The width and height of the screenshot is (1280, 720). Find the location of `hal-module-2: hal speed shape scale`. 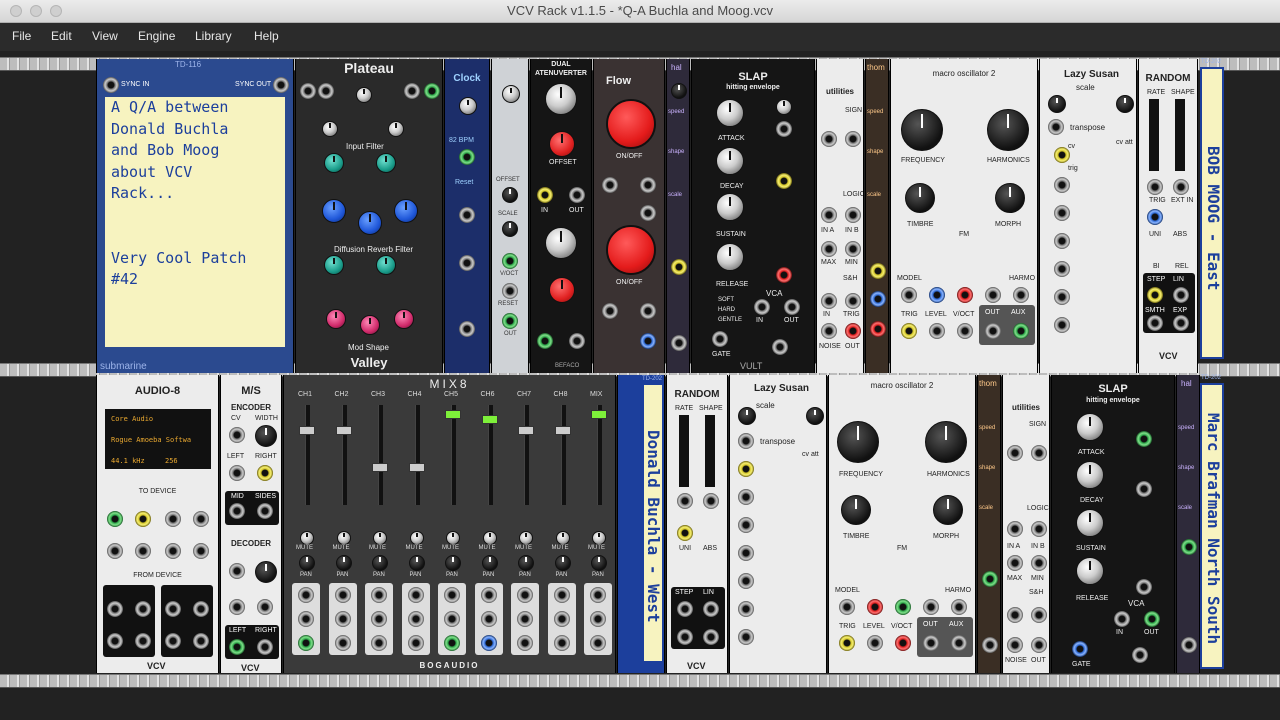

hal-module-2: hal speed shape scale is located at coordinates (1188, 524).